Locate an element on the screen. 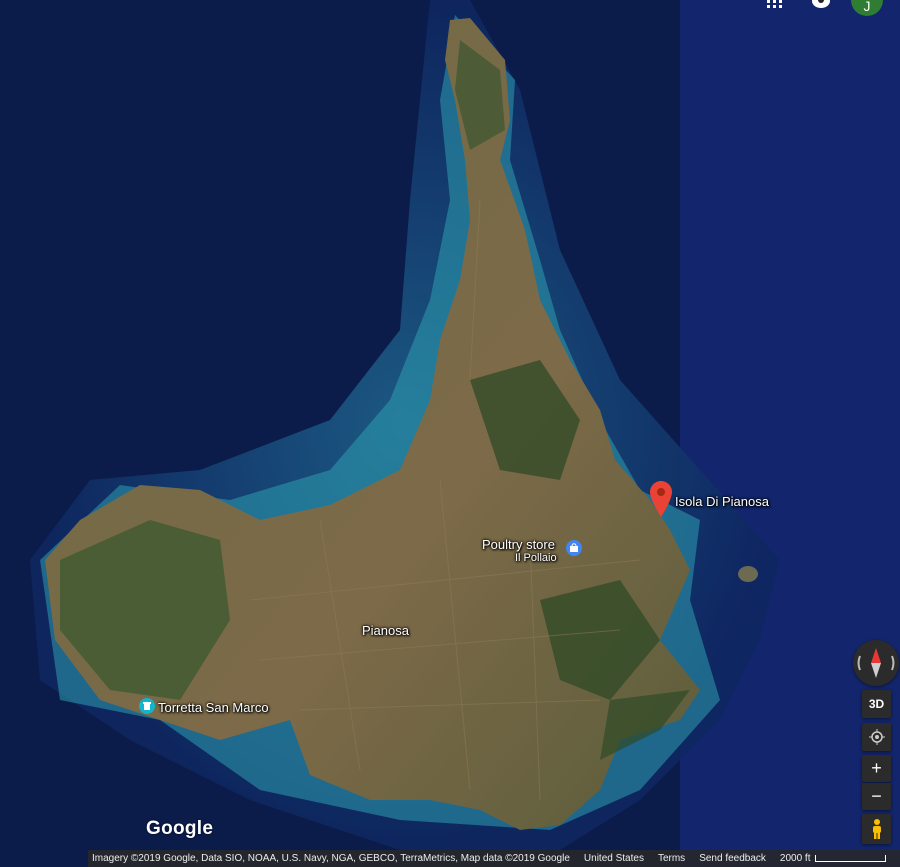 This screenshot has width=900, height=867. landmark-icon is located at coordinates (147, 706).